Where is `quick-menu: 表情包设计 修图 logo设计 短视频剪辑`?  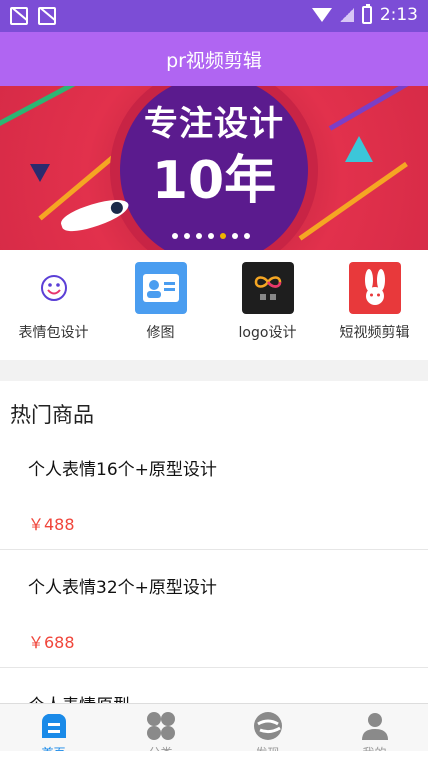 quick-menu: 表情包设计 修图 logo设计 短视频剪辑 is located at coordinates (214, 305).